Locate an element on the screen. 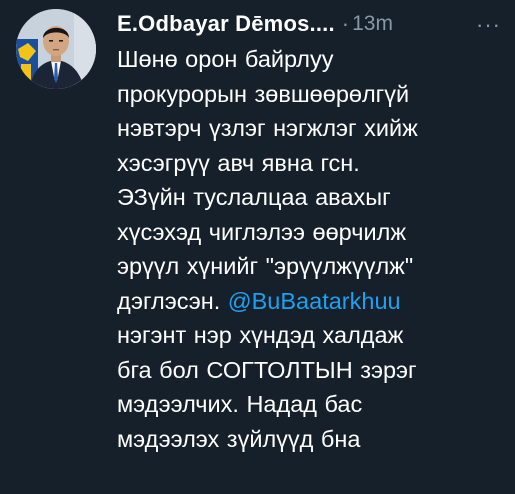 This screenshot has height=494, width=515. more-options-icon: ··· is located at coordinates (488, 25).